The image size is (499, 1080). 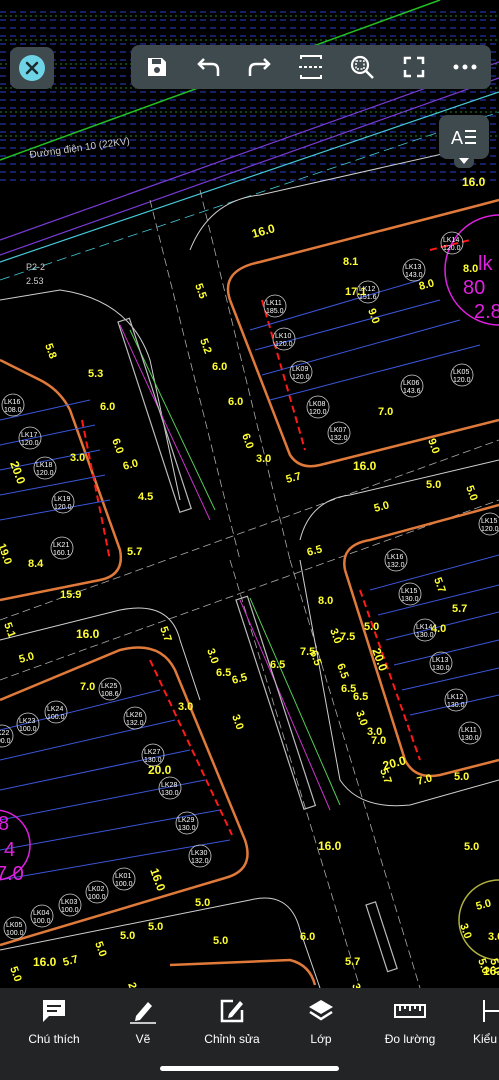 I want to click on lot-marker: LK10120.0, so click(x=284, y=339).